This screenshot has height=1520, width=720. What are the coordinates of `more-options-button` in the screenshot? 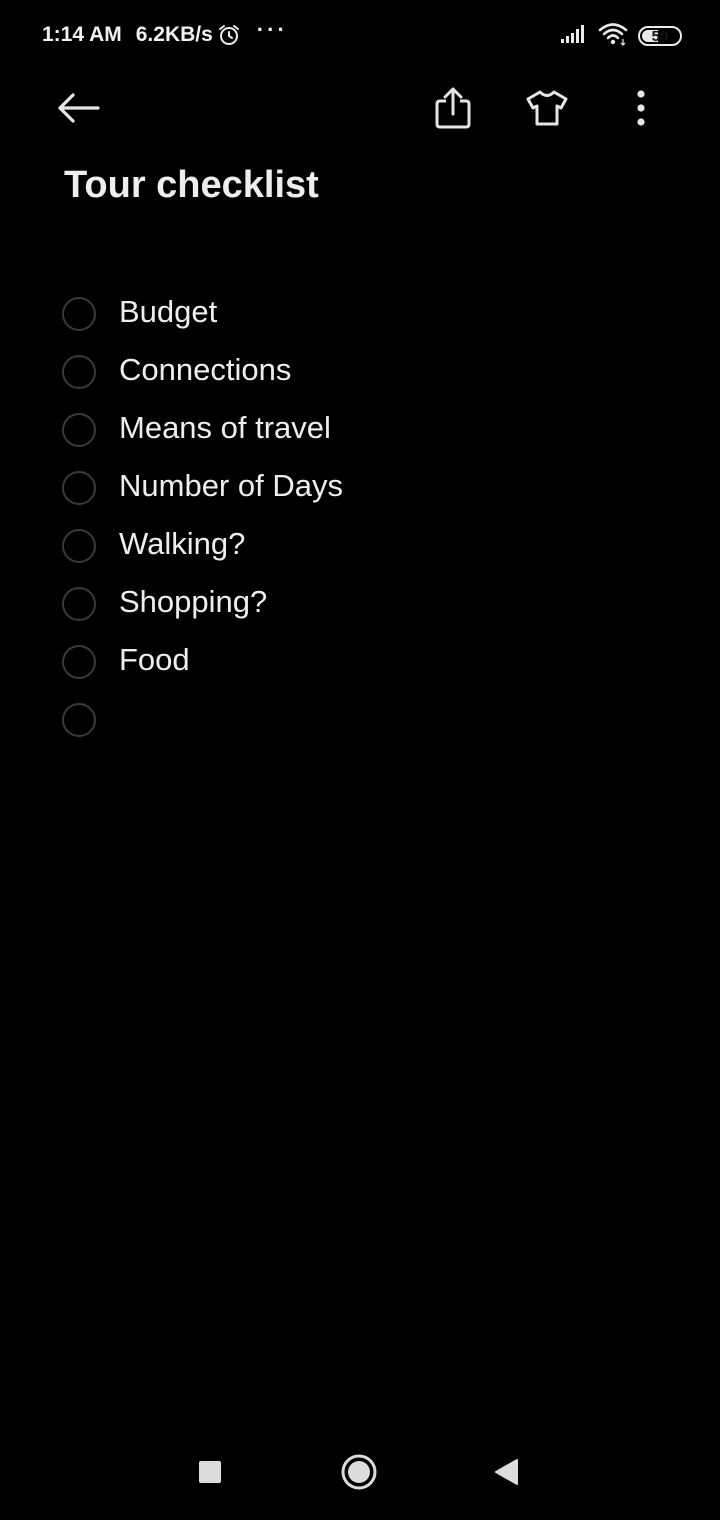 It's located at (641, 108).